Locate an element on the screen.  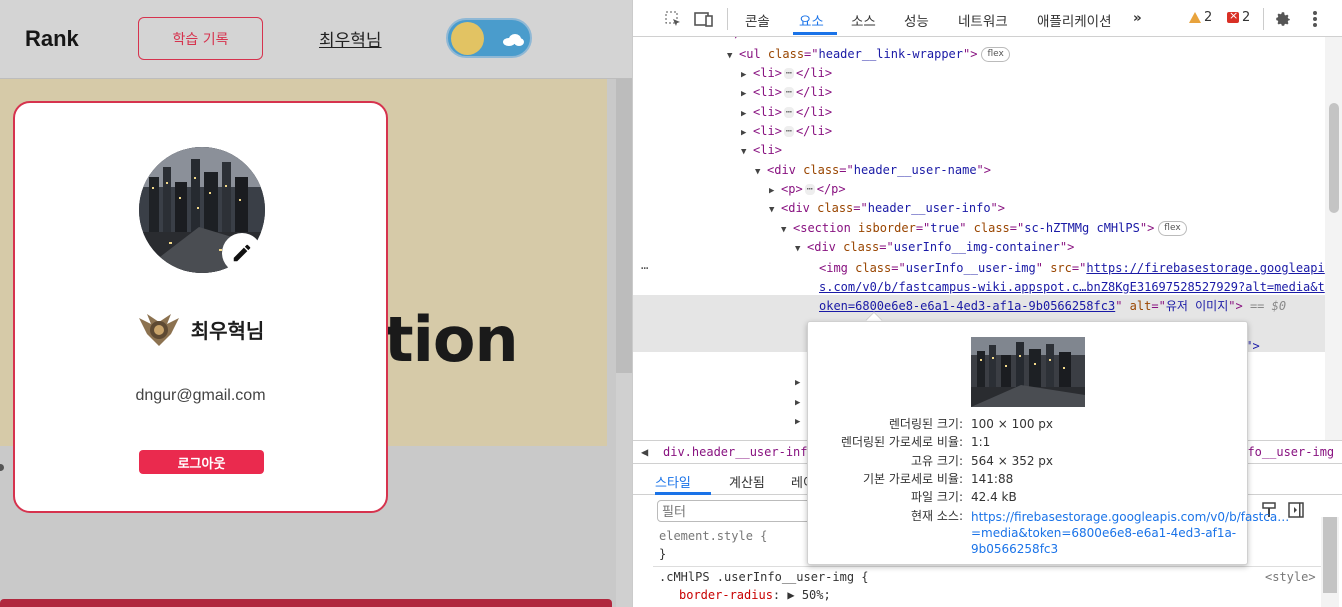
warnings-count: 2 is located at coordinates (1208, 17).